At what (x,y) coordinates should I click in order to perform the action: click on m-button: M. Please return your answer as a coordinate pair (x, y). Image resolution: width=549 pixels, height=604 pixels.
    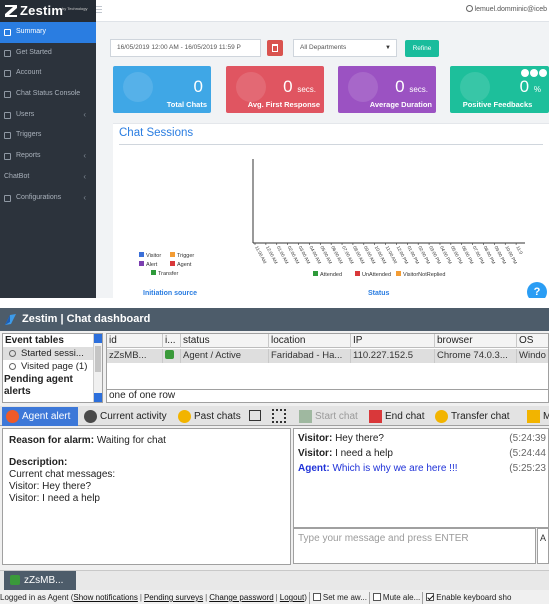
    Looking at the image, I should click on (536, 416).